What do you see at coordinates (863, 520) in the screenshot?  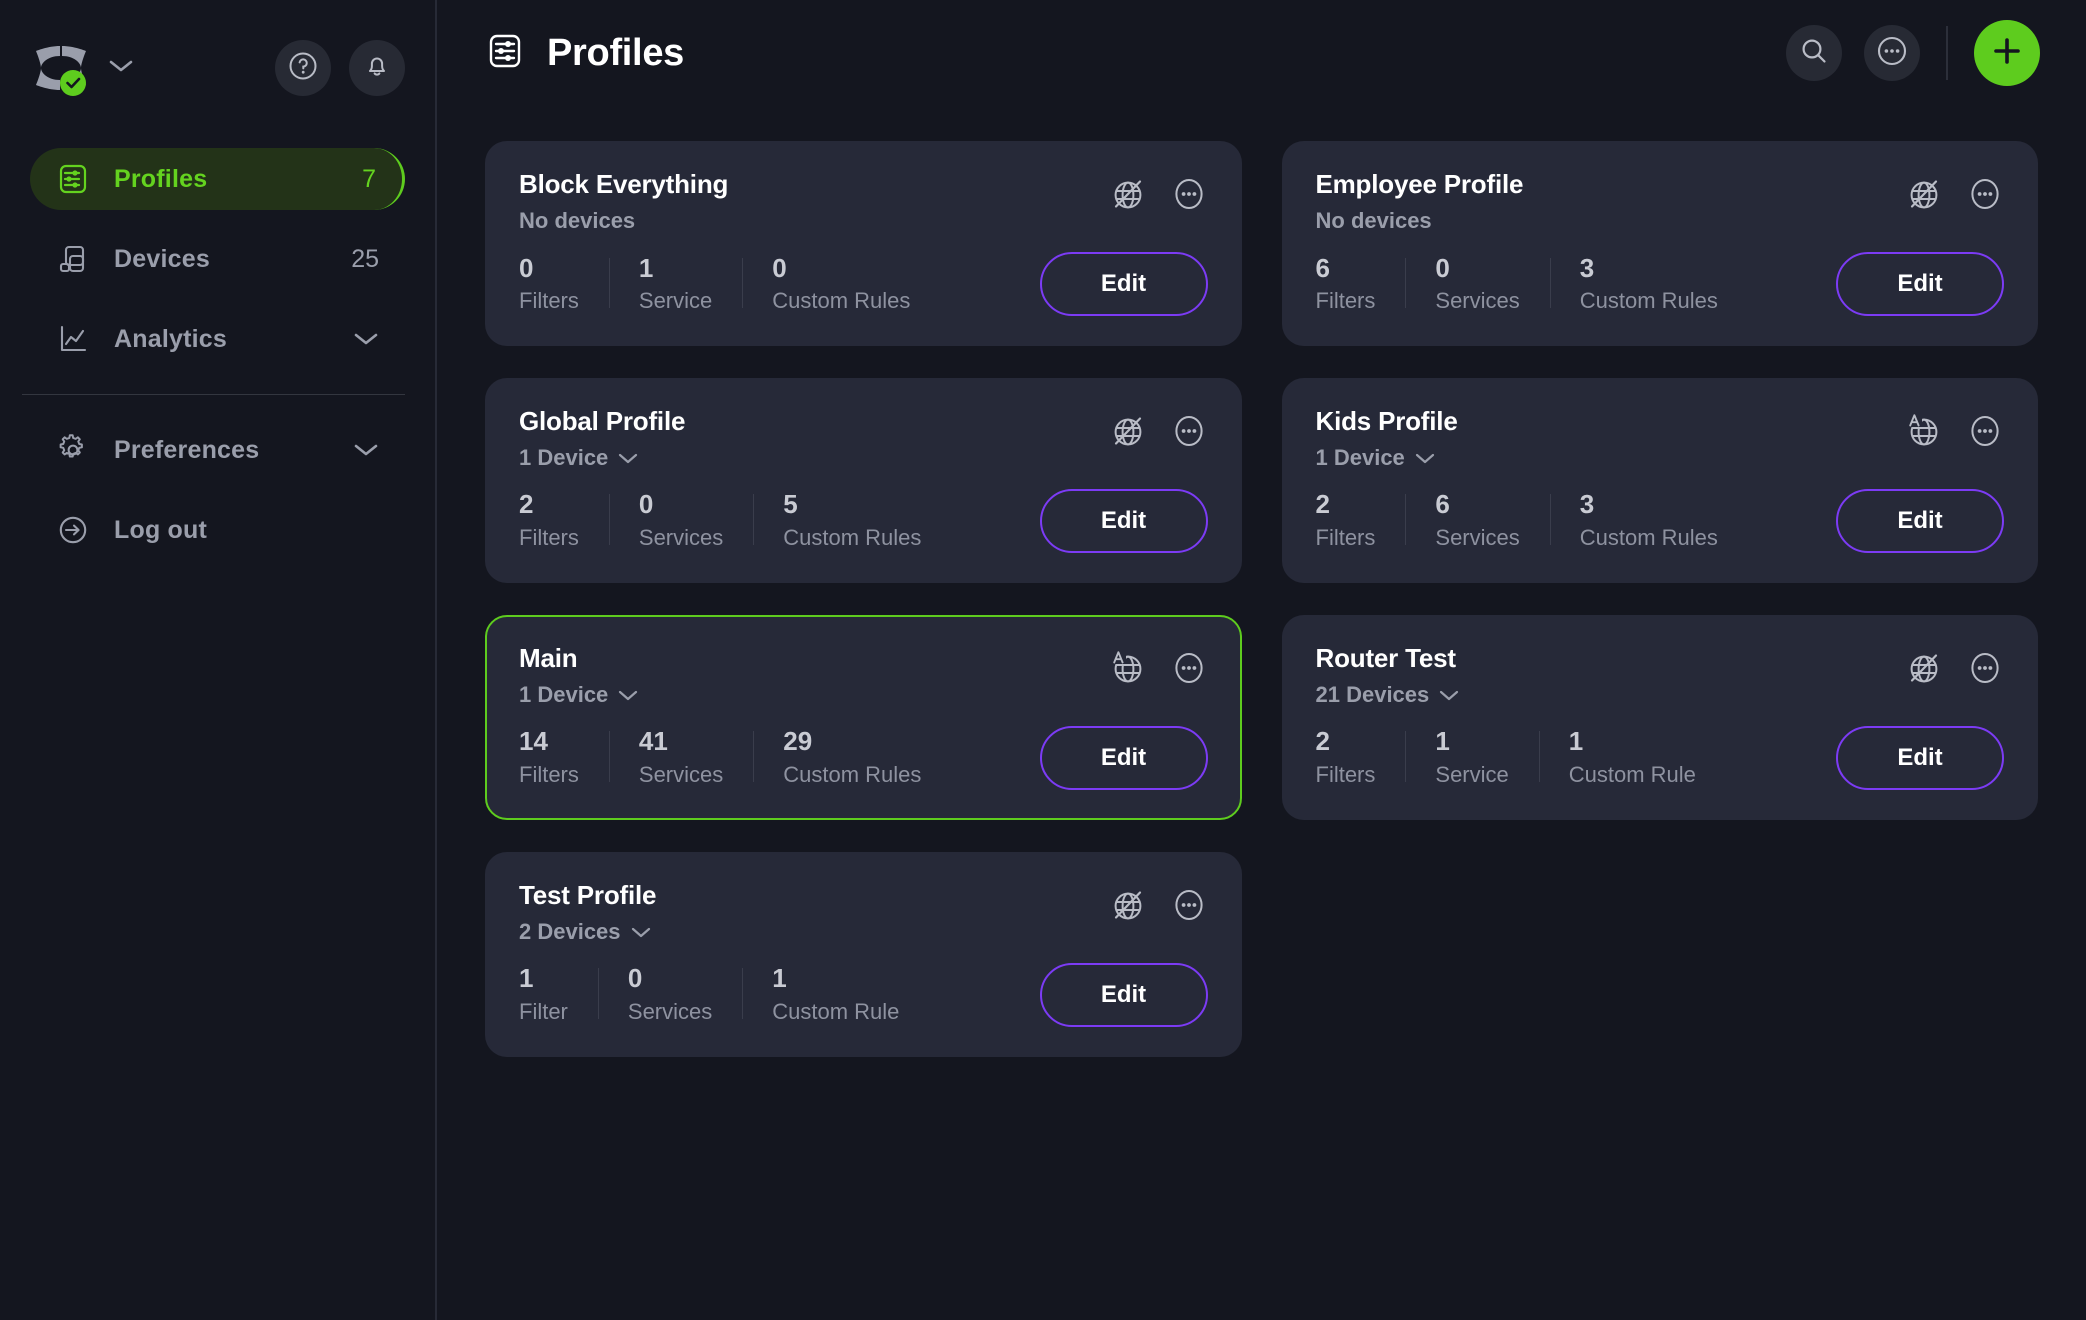 I see `profile-card-body: 2 Filters 0 Services 5 Custom Rules Edit` at bounding box center [863, 520].